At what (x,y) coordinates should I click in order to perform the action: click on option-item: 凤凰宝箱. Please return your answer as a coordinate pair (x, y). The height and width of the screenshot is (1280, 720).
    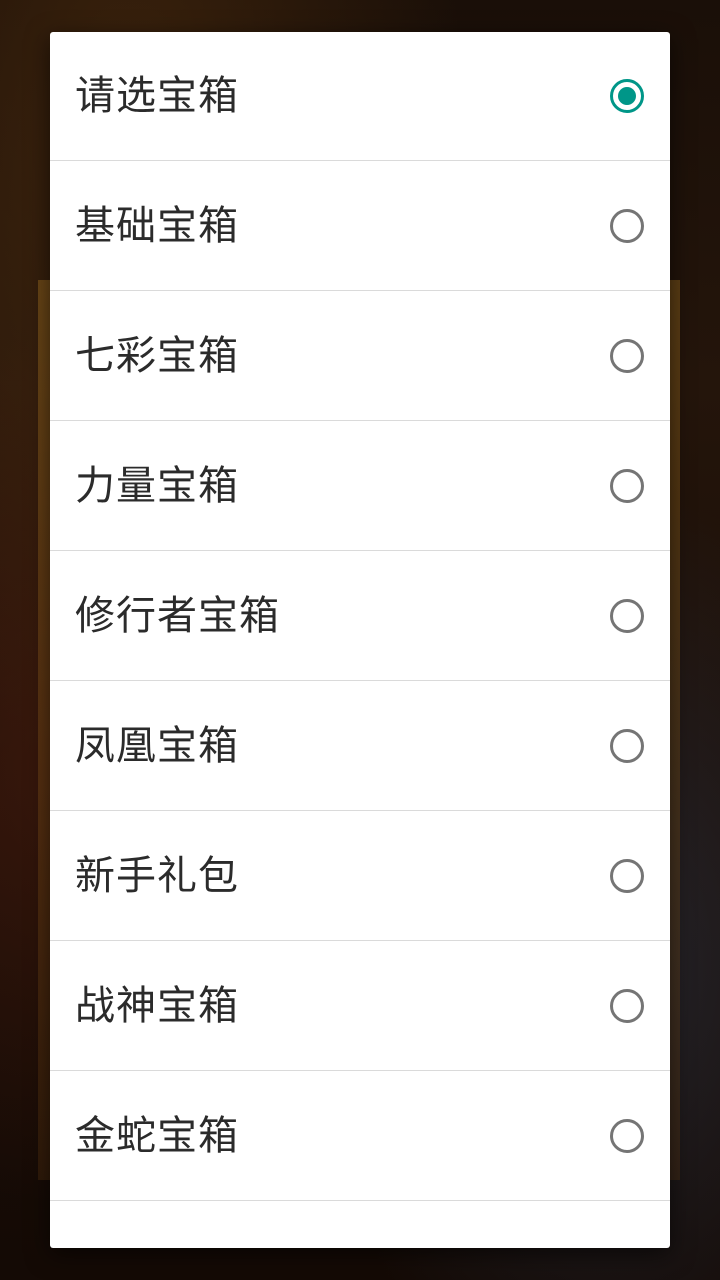
    Looking at the image, I should click on (360, 746).